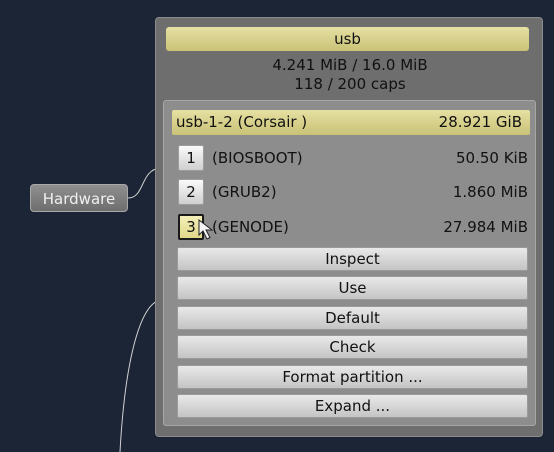 The width and height of the screenshot is (554, 452). What do you see at coordinates (347, 39) in the screenshot?
I see `panel-title: usb` at bounding box center [347, 39].